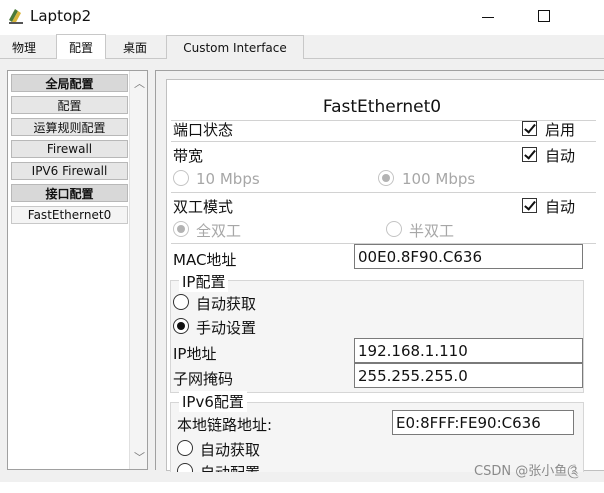 This screenshot has height=493, width=604. I want to click on ip-dhcp-label: 自动获取, so click(226, 304).